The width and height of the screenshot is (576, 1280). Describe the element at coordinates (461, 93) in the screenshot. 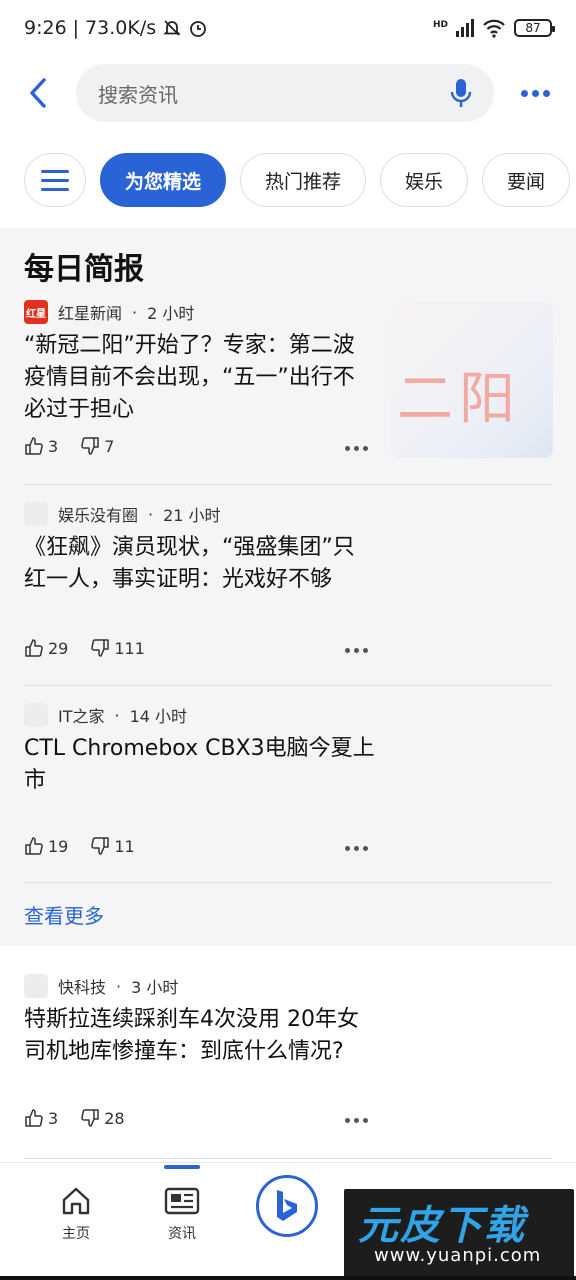

I see `microphone-icon` at that location.